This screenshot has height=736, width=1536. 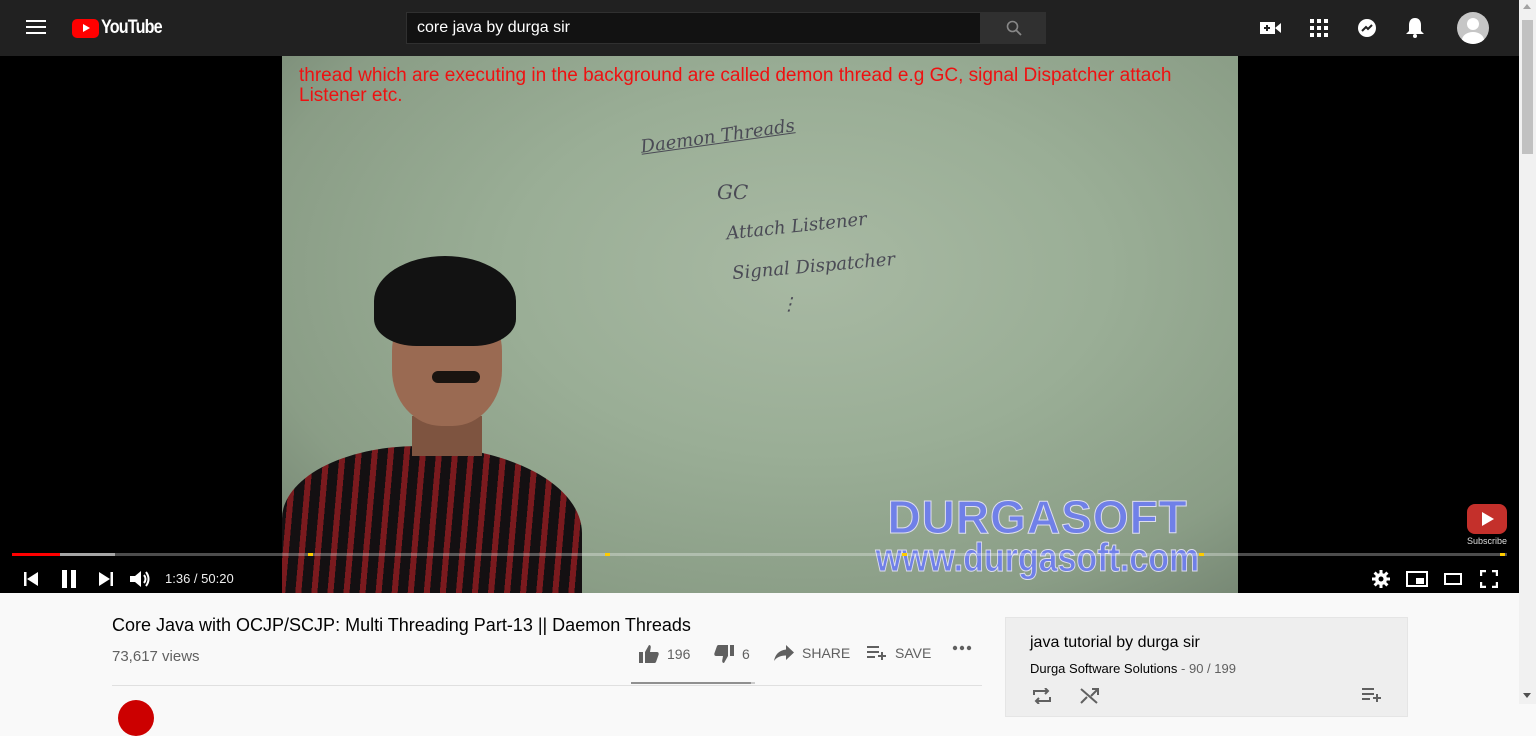 I want to click on progress-bar, so click(x=759, y=554).